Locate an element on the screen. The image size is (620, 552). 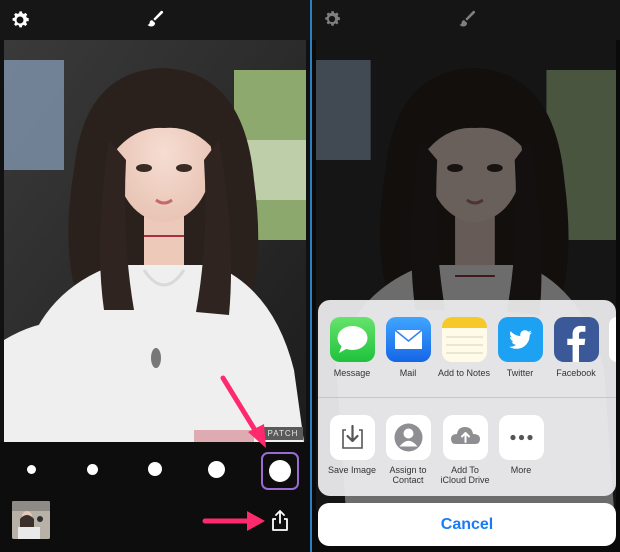
share-app-facebook: Facebook is located at coordinates (576, 347).